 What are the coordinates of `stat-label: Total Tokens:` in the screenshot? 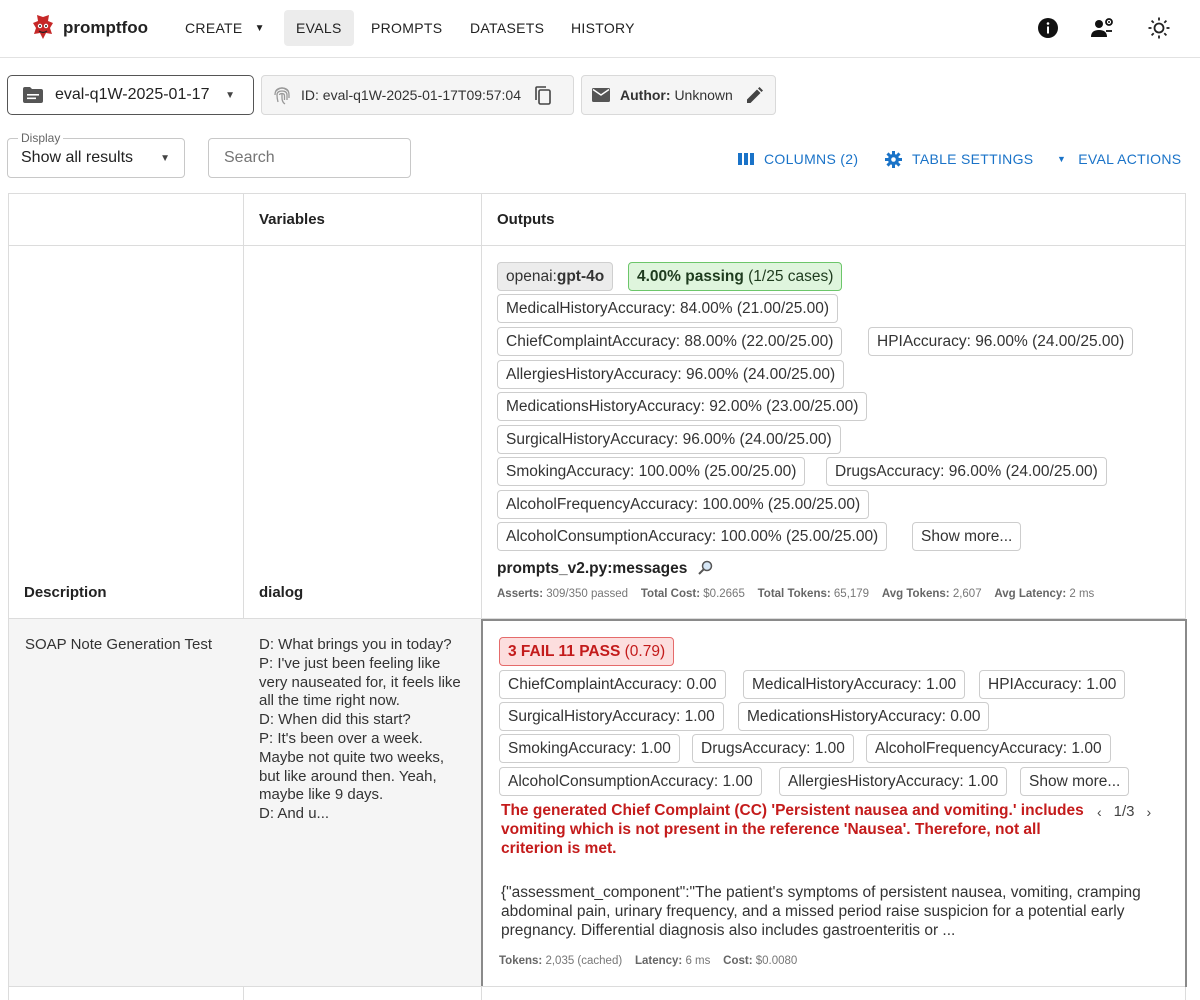 It's located at (794, 594).